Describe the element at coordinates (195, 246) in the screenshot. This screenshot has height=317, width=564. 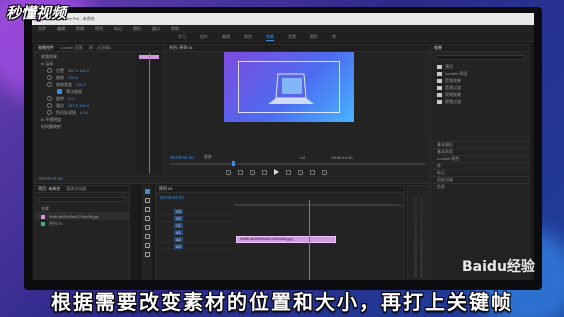
I see `track-header: A3` at that location.